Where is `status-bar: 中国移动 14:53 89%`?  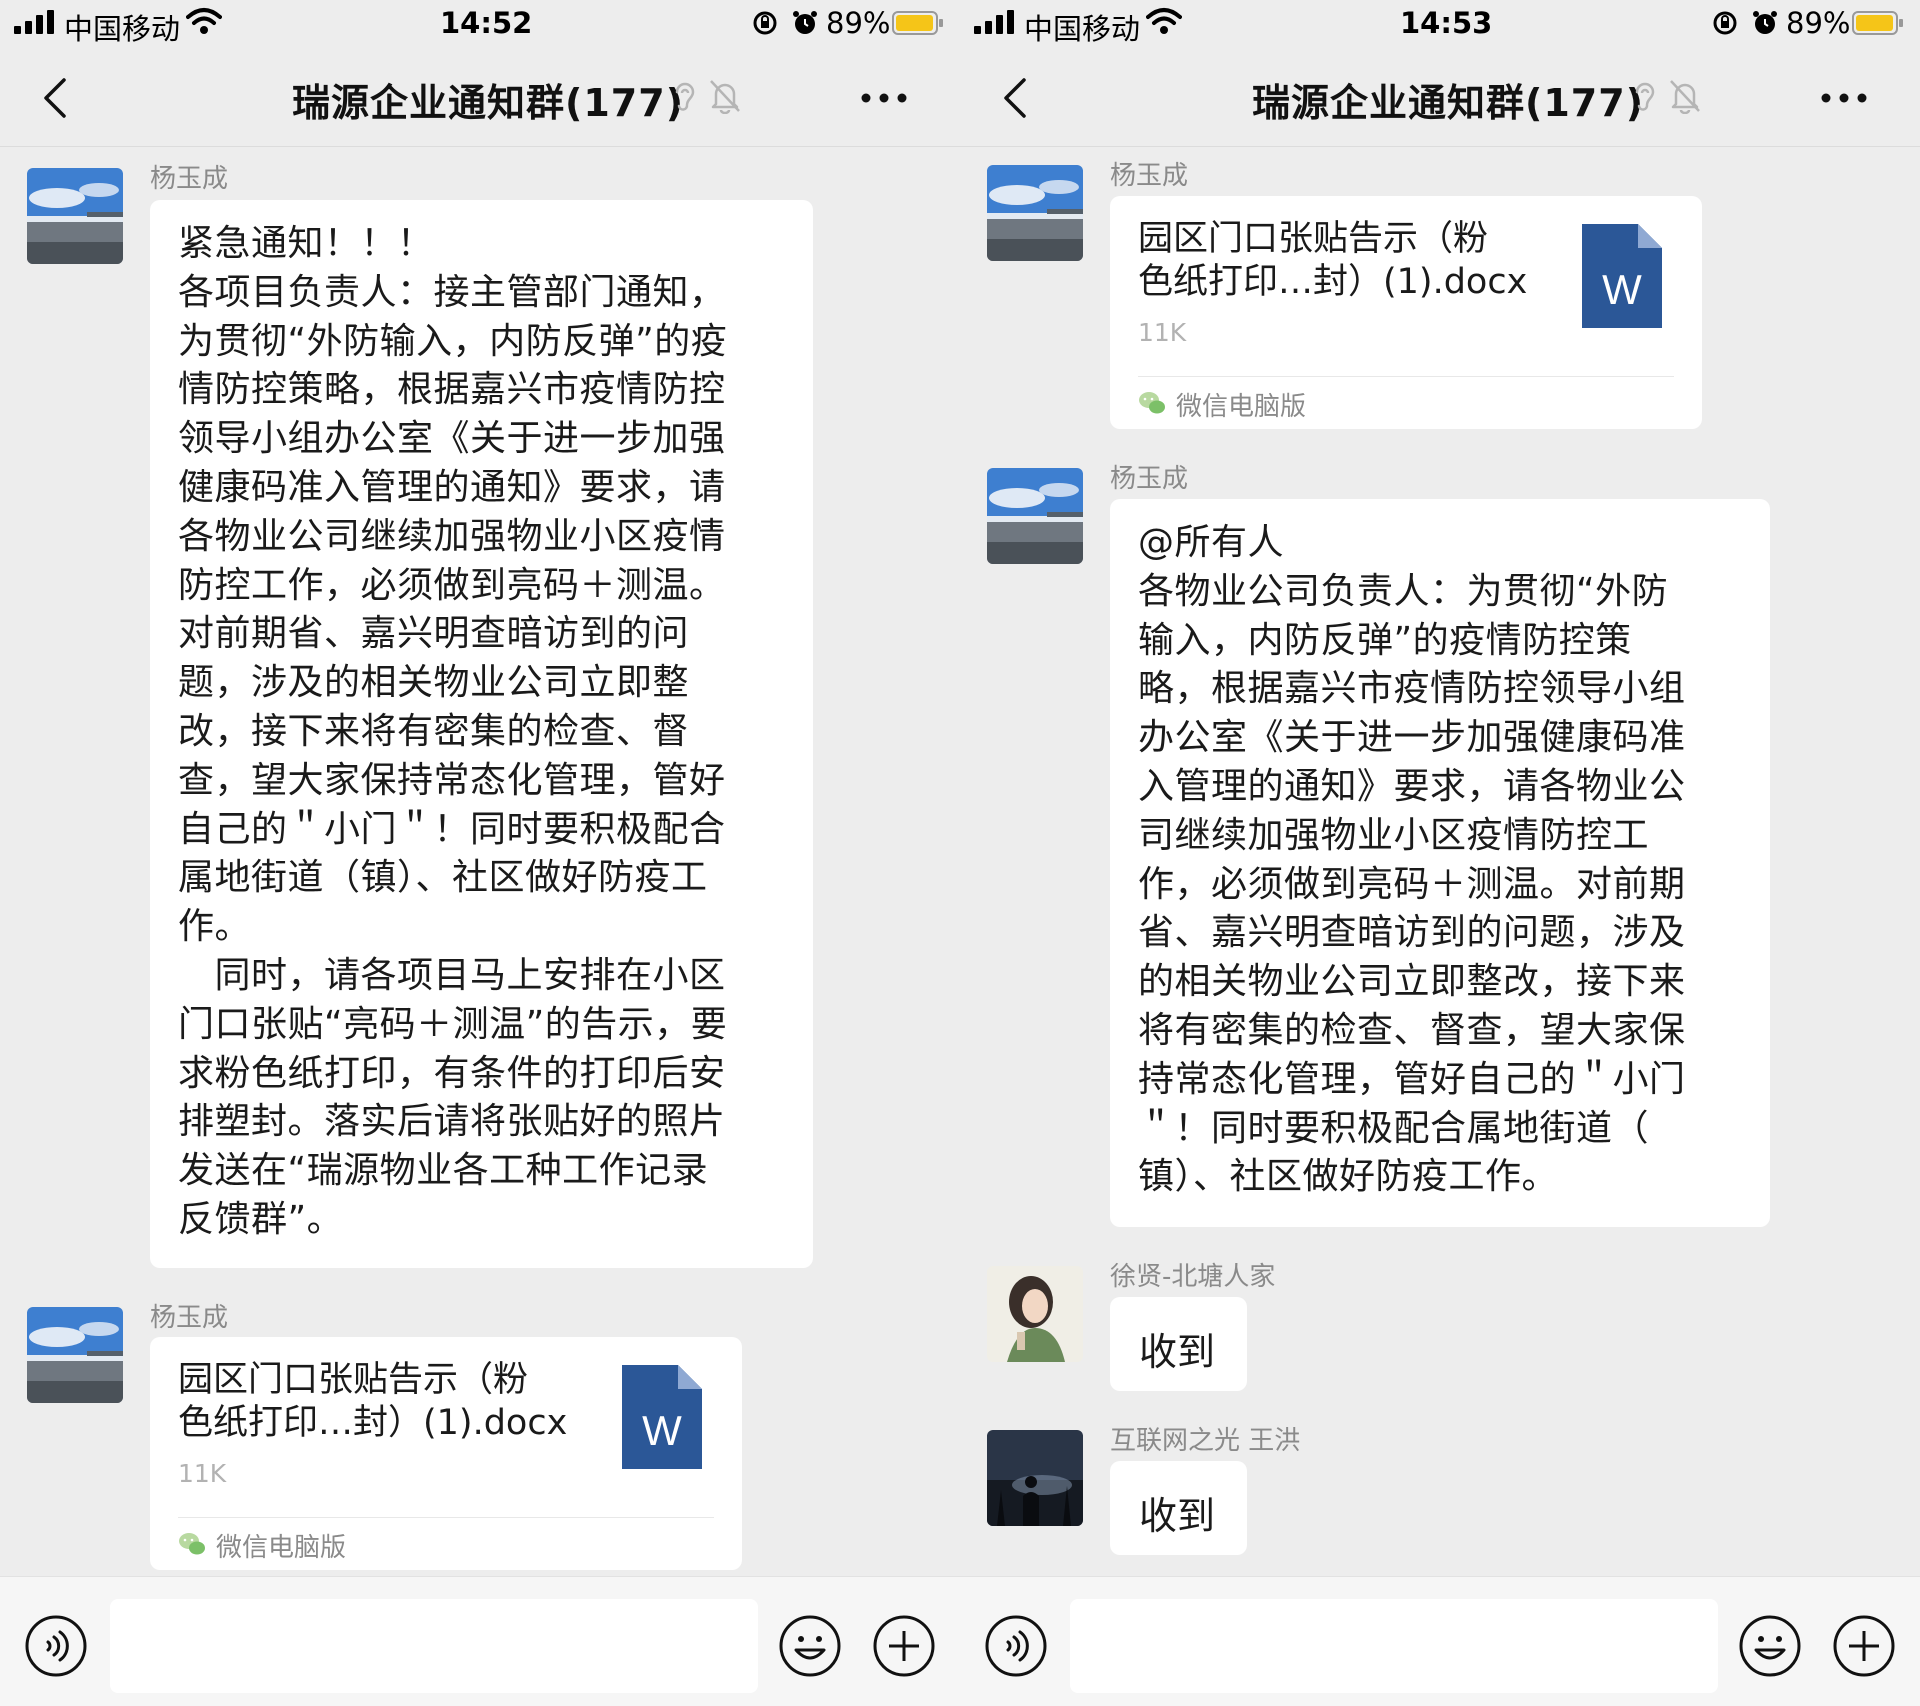
status-bar: 中国移动 14:53 89% is located at coordinates (1440, 23).